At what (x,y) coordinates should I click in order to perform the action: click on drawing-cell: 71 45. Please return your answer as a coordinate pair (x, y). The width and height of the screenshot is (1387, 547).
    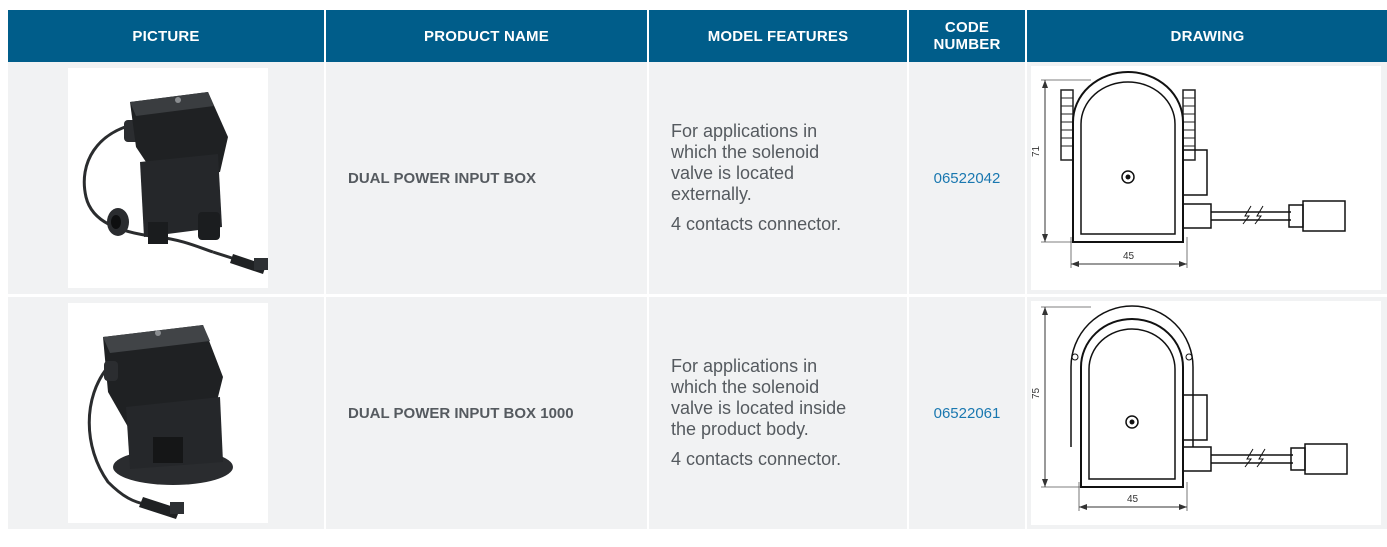
    Looking at the image, I should click on (1206, 179).